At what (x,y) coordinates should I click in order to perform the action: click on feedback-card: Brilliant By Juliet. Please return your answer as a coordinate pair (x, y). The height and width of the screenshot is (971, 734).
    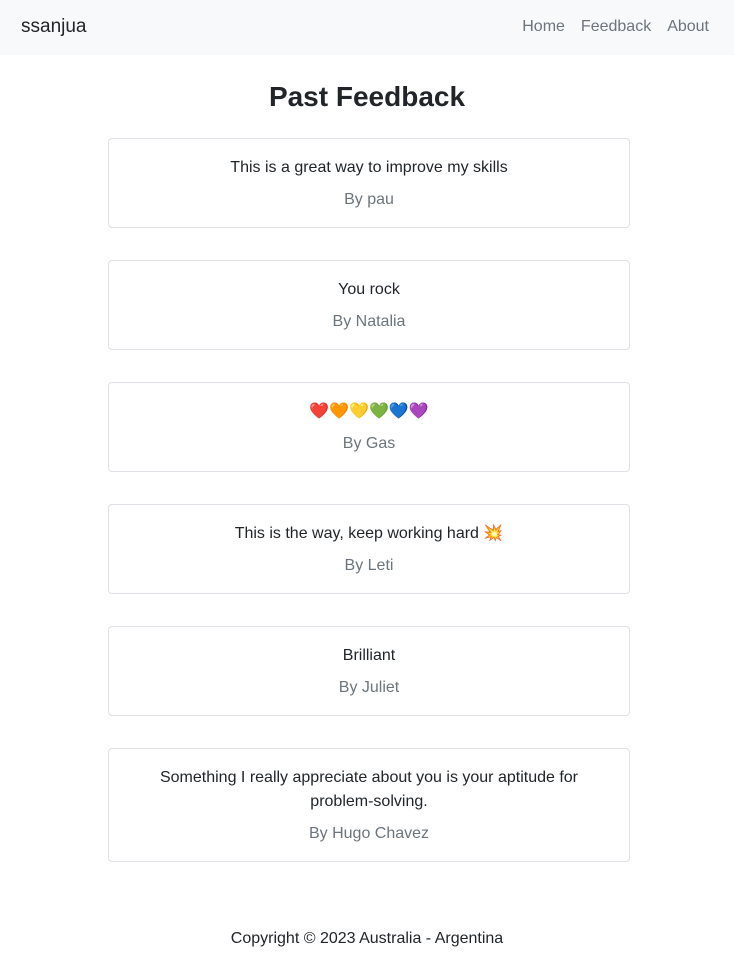
    Looking at the image, I should click on (369, 671).